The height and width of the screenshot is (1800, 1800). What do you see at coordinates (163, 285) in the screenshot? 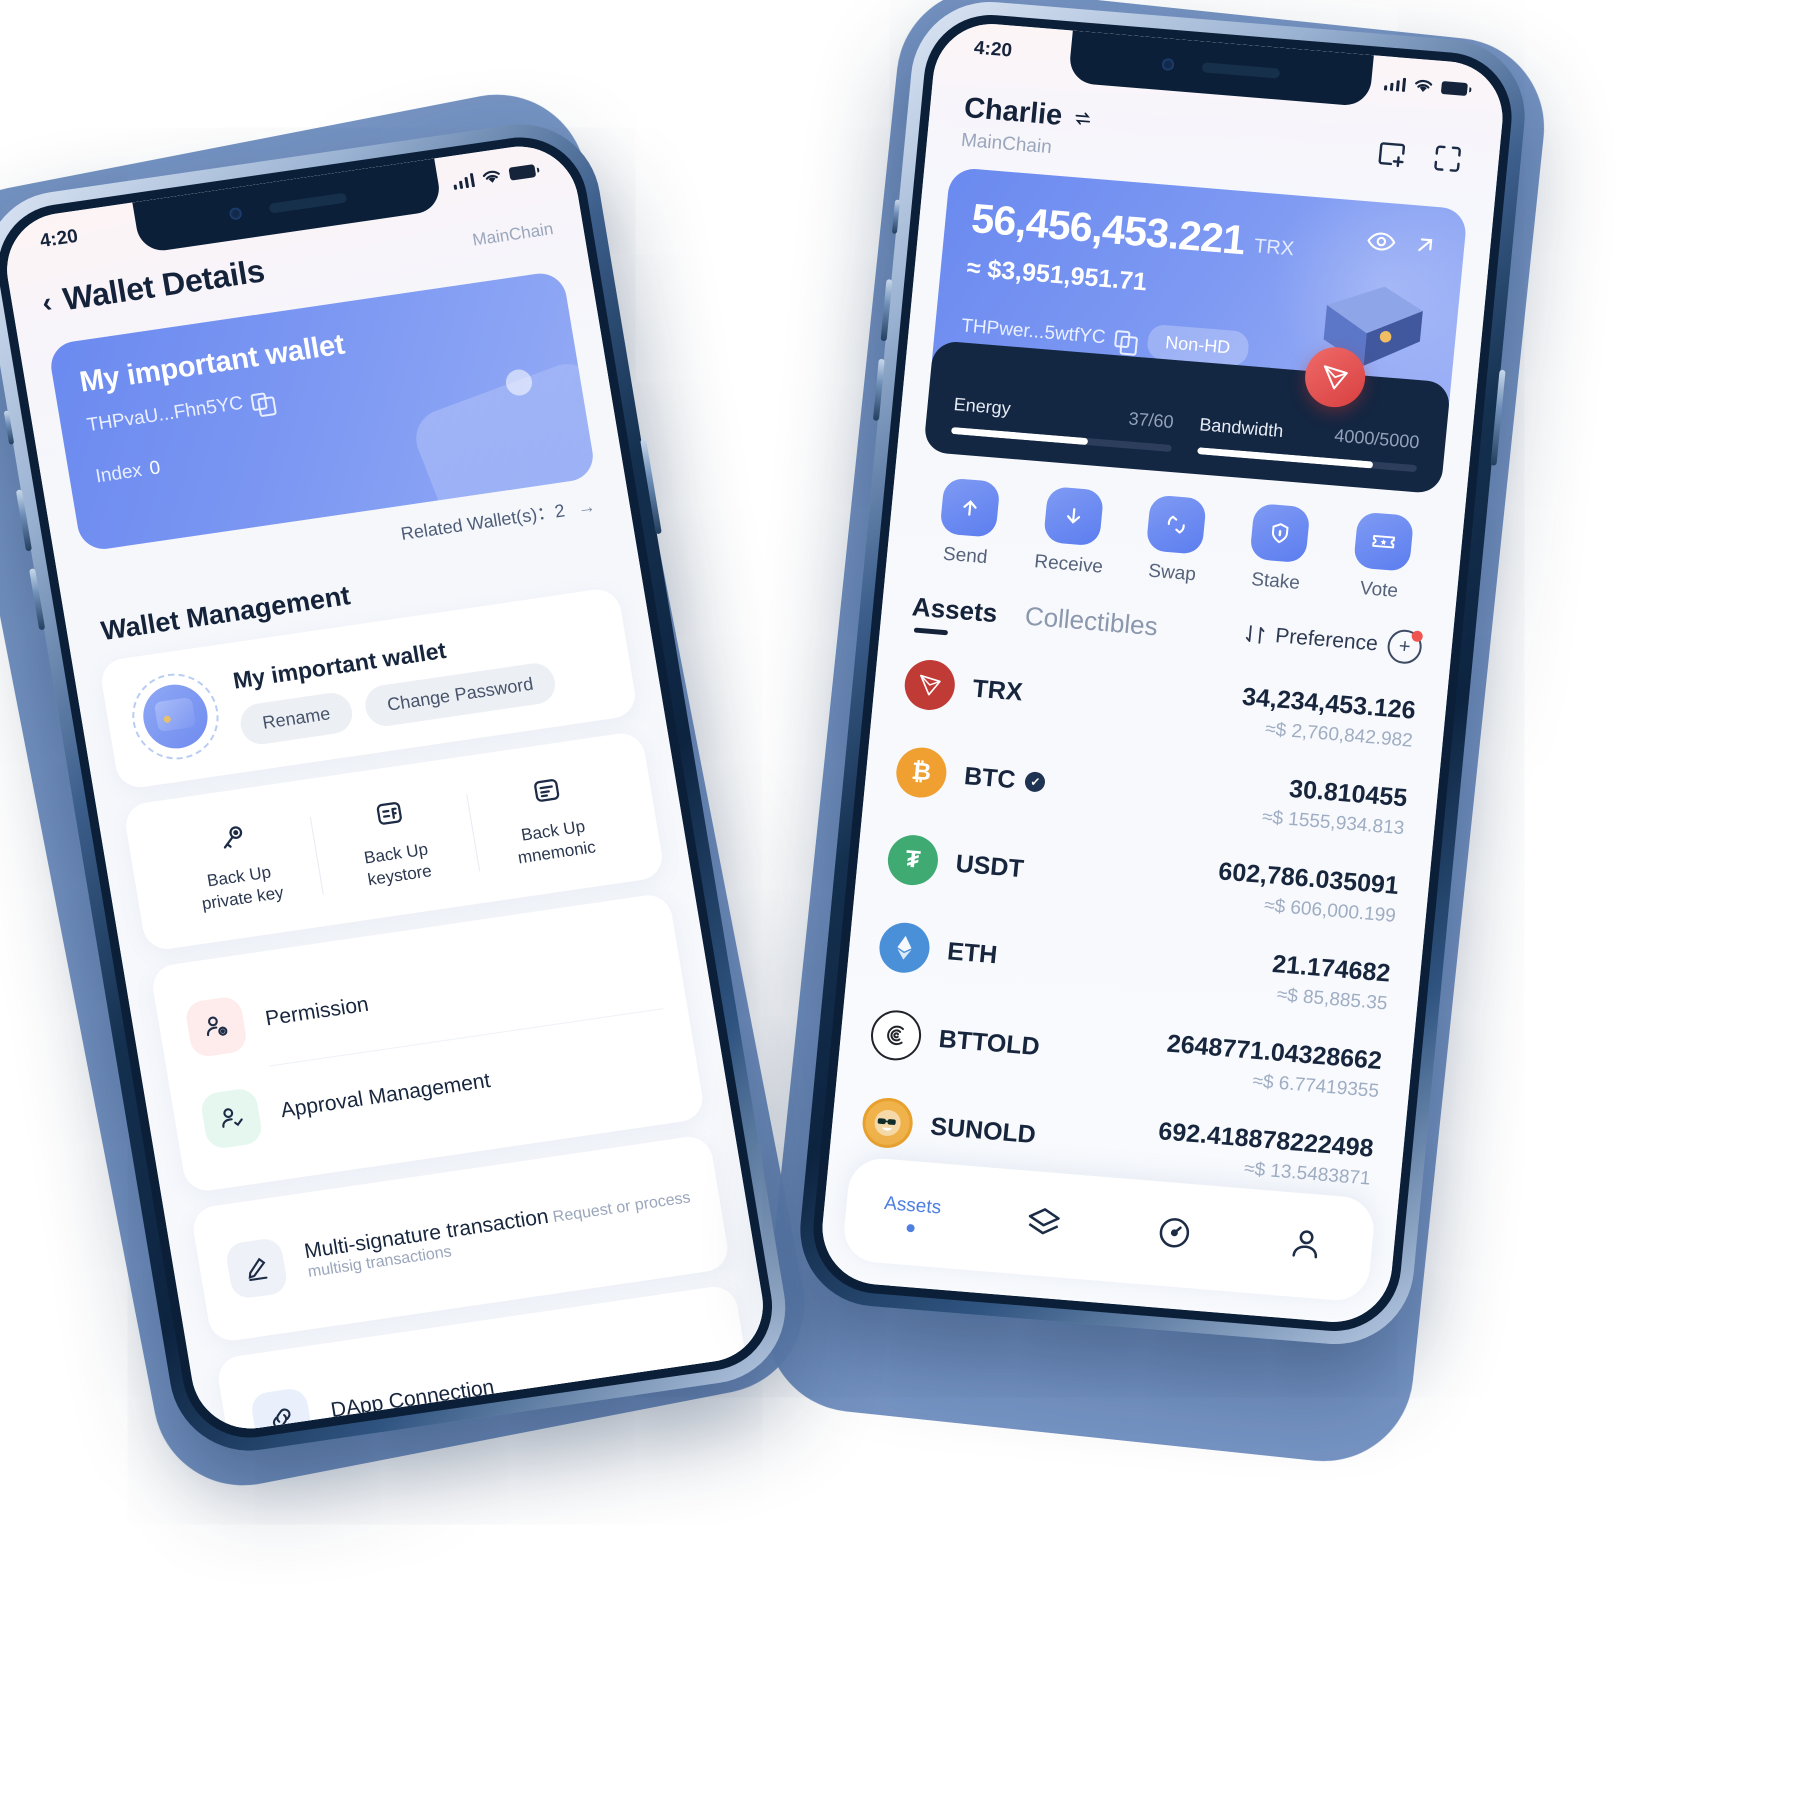
I see `page-title: Wallet Details` at bounding box center [163, 285].